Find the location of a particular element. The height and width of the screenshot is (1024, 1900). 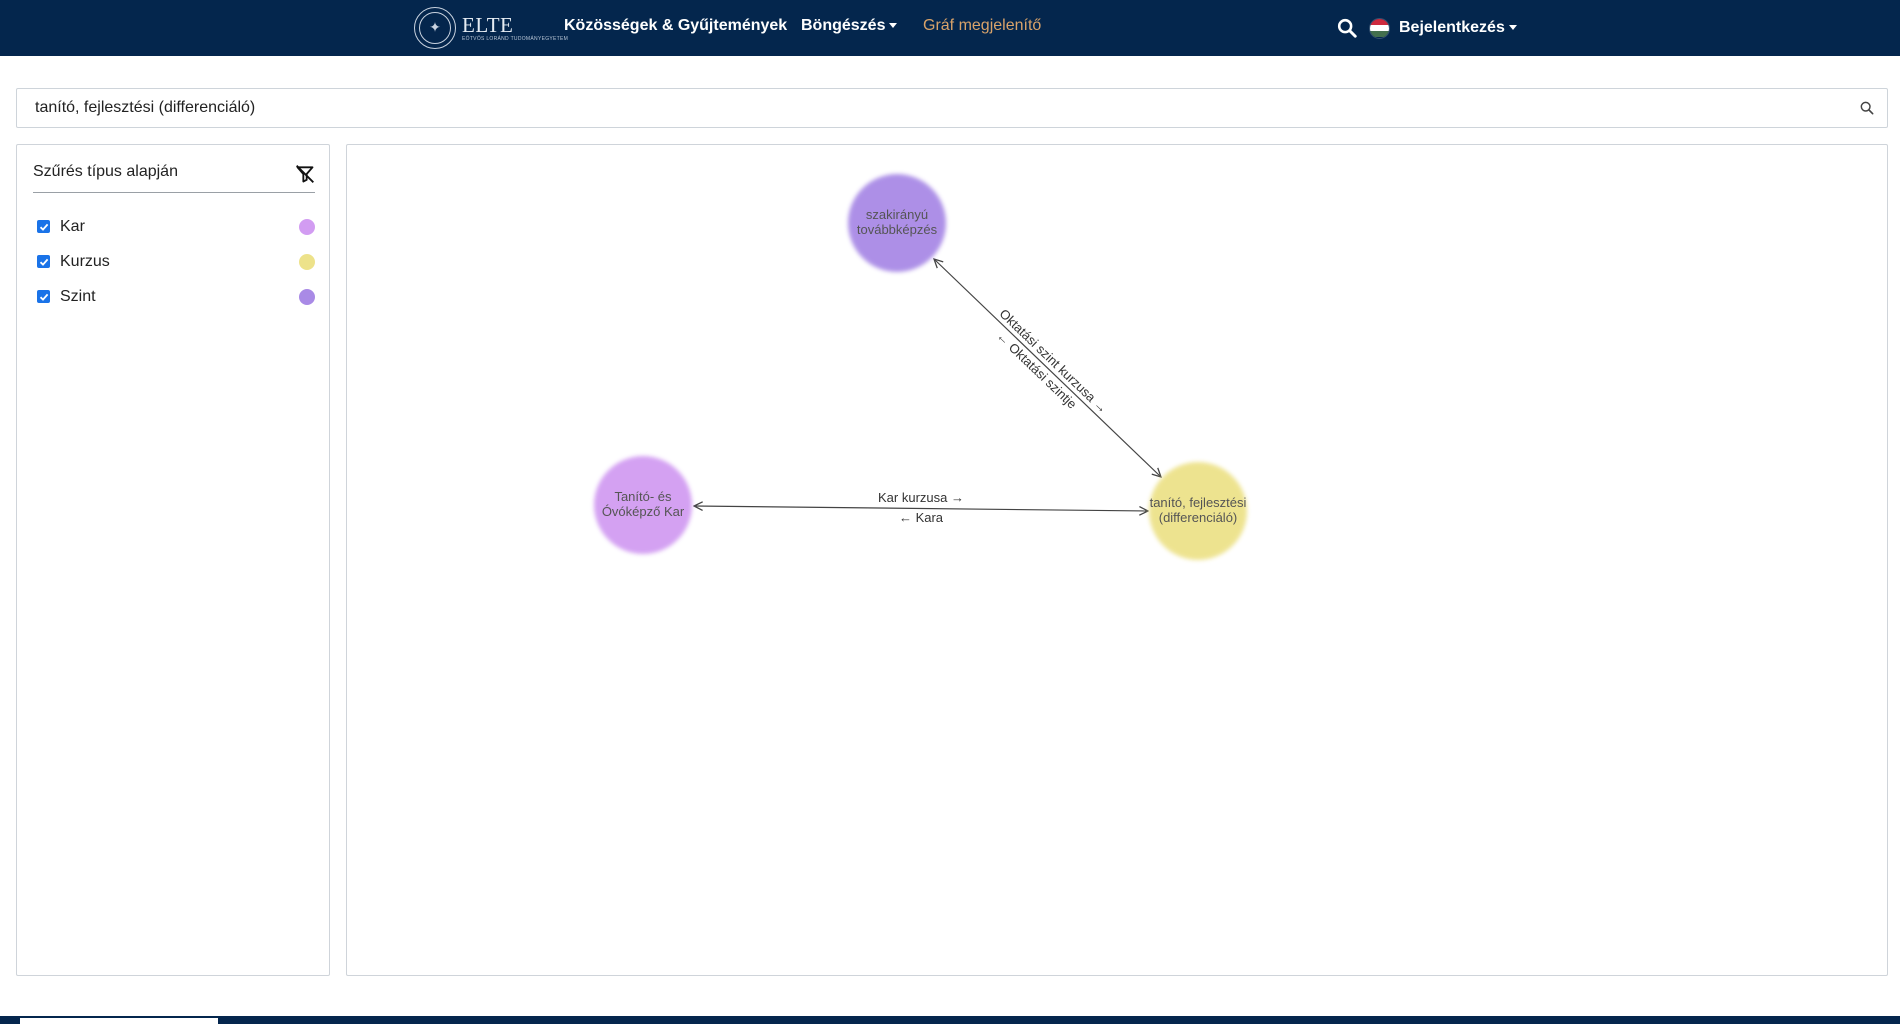

logo-wordmark: ELTE is located at coordinates (488, 25).